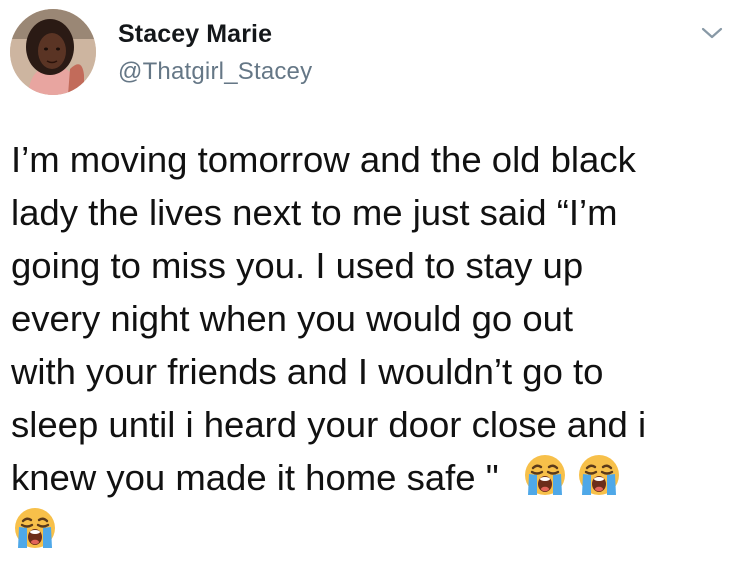 This screenshot has height=582, width=750. Describe the element at coordinates (712, 33) in the screenshot. I see `chevron-down-icon` at that location.